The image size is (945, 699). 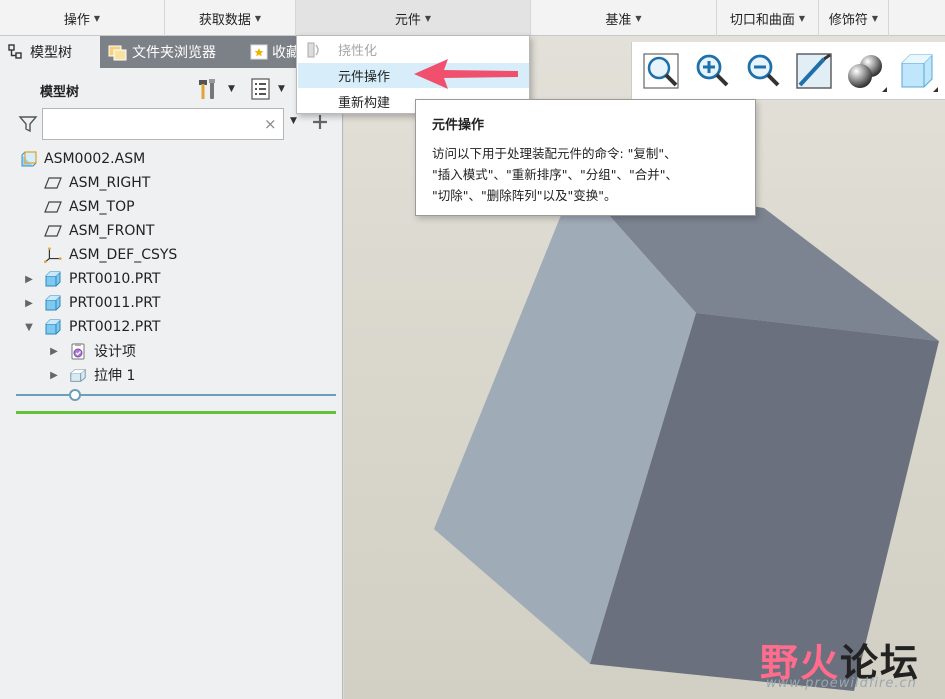 What do you see at coordinates (841, 683) in the screenshot?
I see `watermark-url: www.proewildfire.cn` at bounding box center [841, 683].